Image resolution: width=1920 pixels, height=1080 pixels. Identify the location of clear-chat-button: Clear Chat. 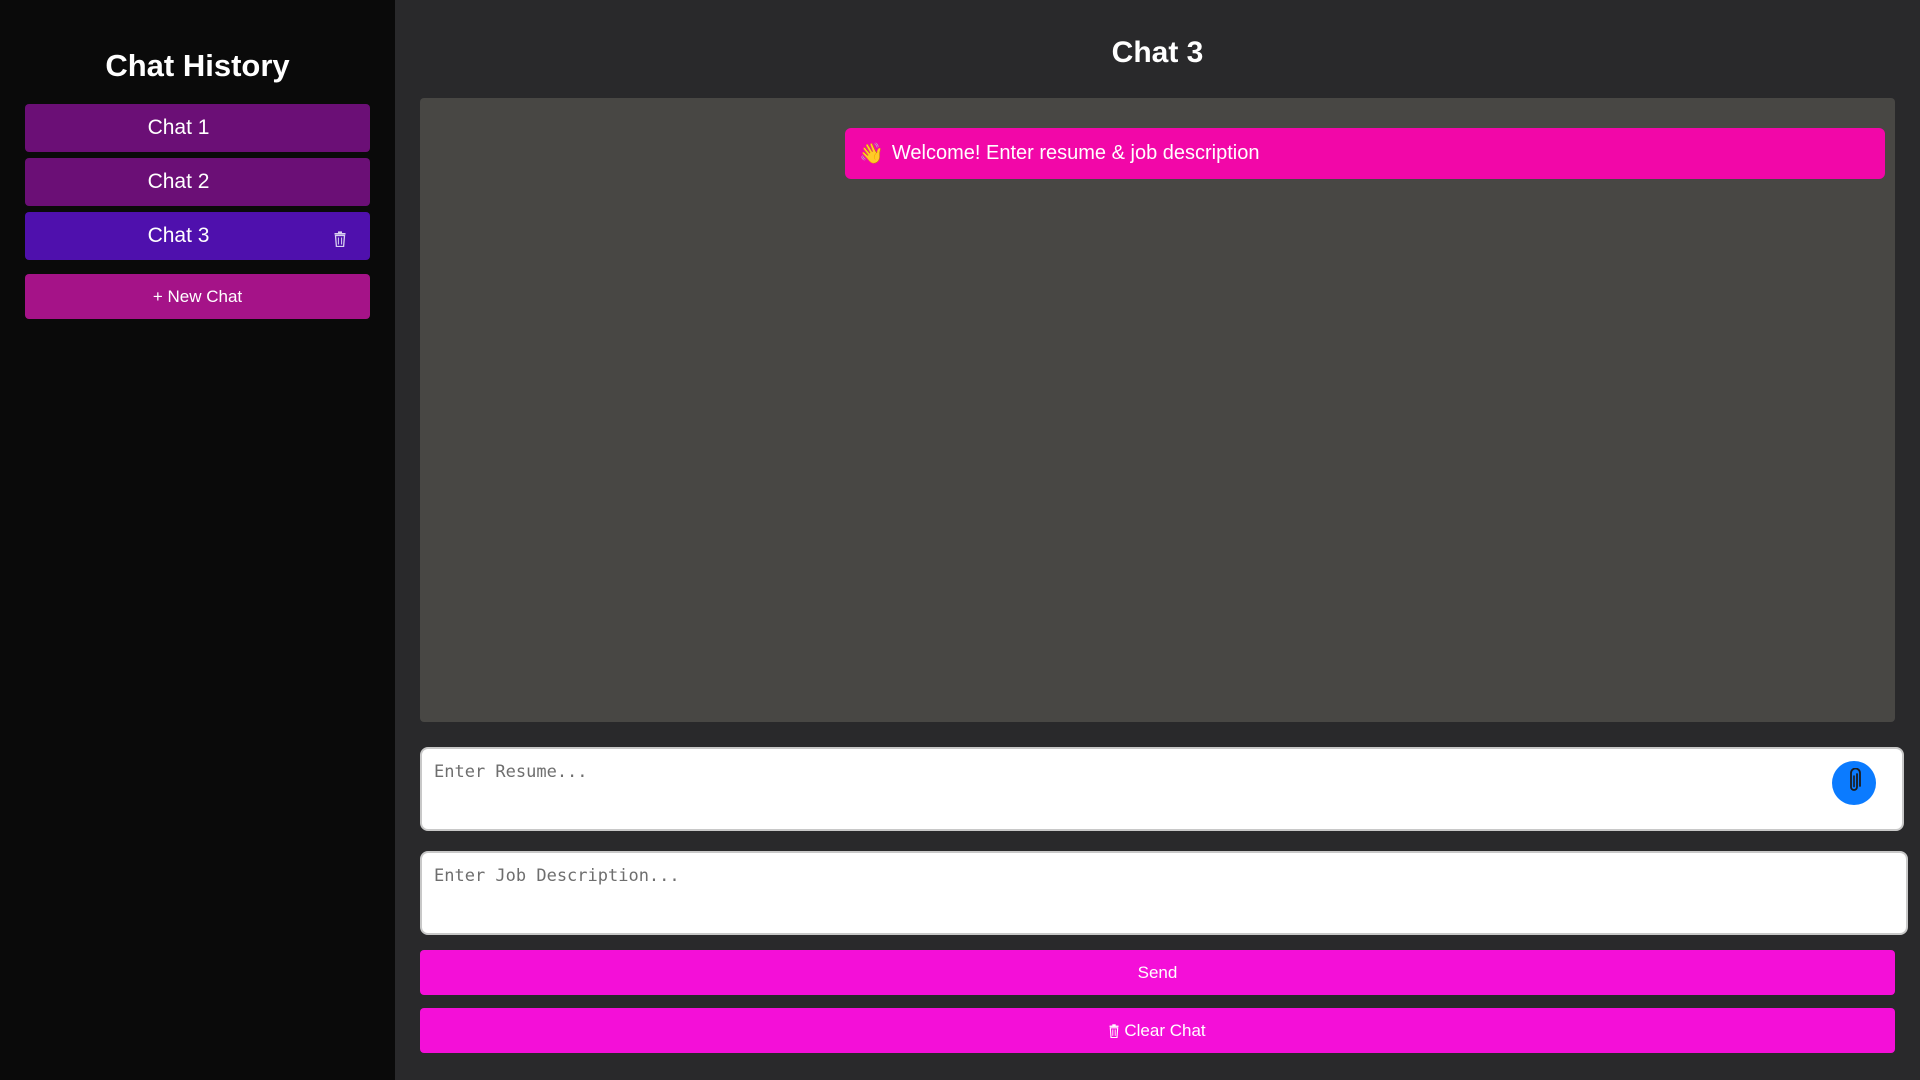
(1157, 1030).